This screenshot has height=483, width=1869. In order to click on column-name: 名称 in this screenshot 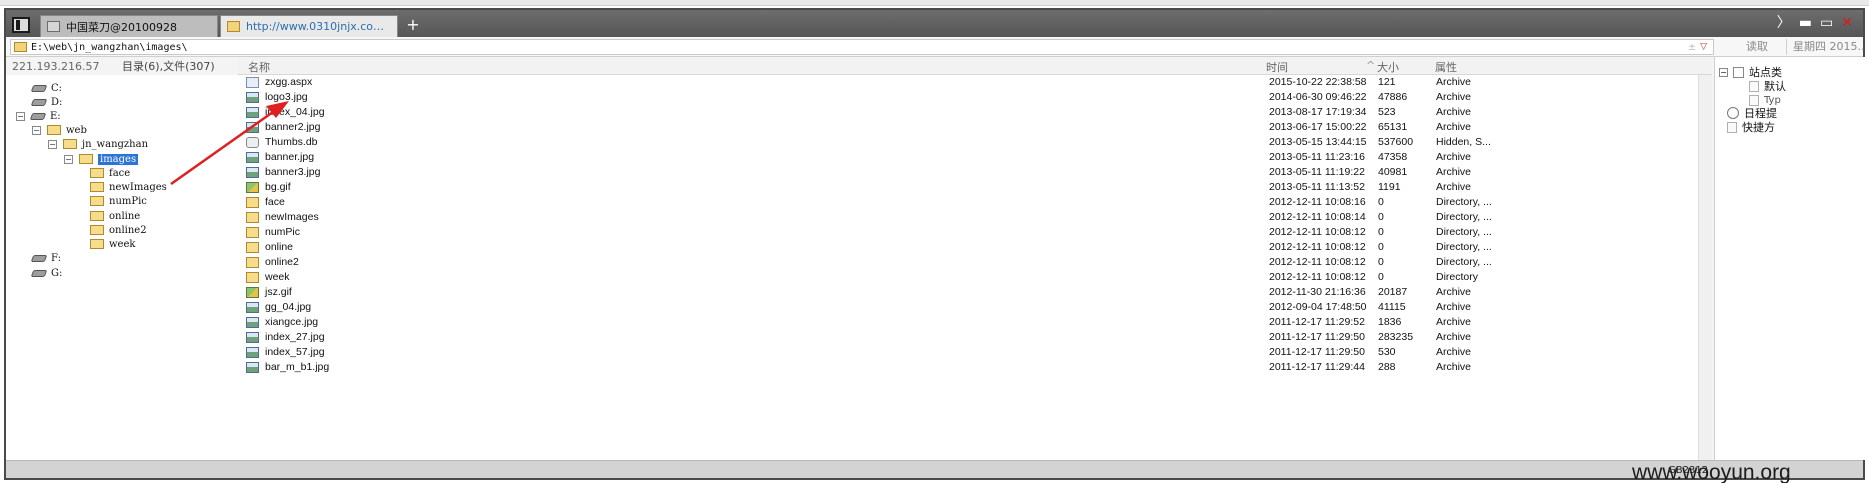, I will do `click(259, 67)`.